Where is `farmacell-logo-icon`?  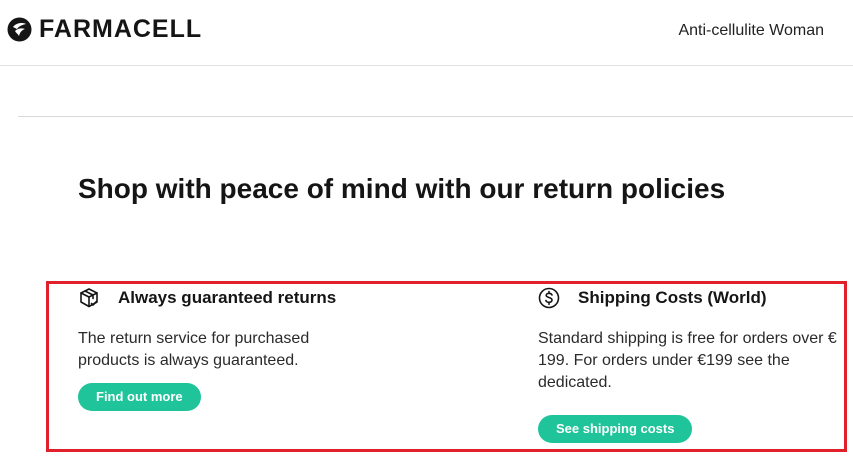
farmacell-logo-icon is located at coordinates (19, 29).